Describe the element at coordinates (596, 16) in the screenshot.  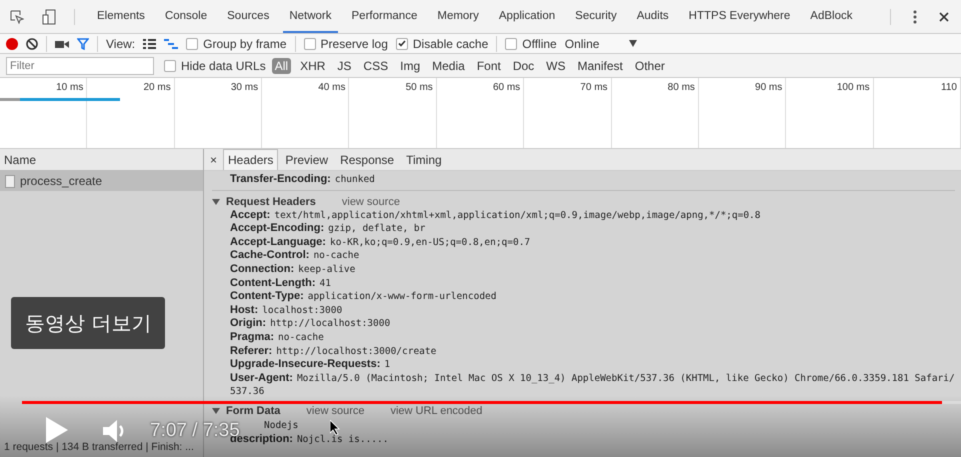
I see `panel-tab: Security` at that location.